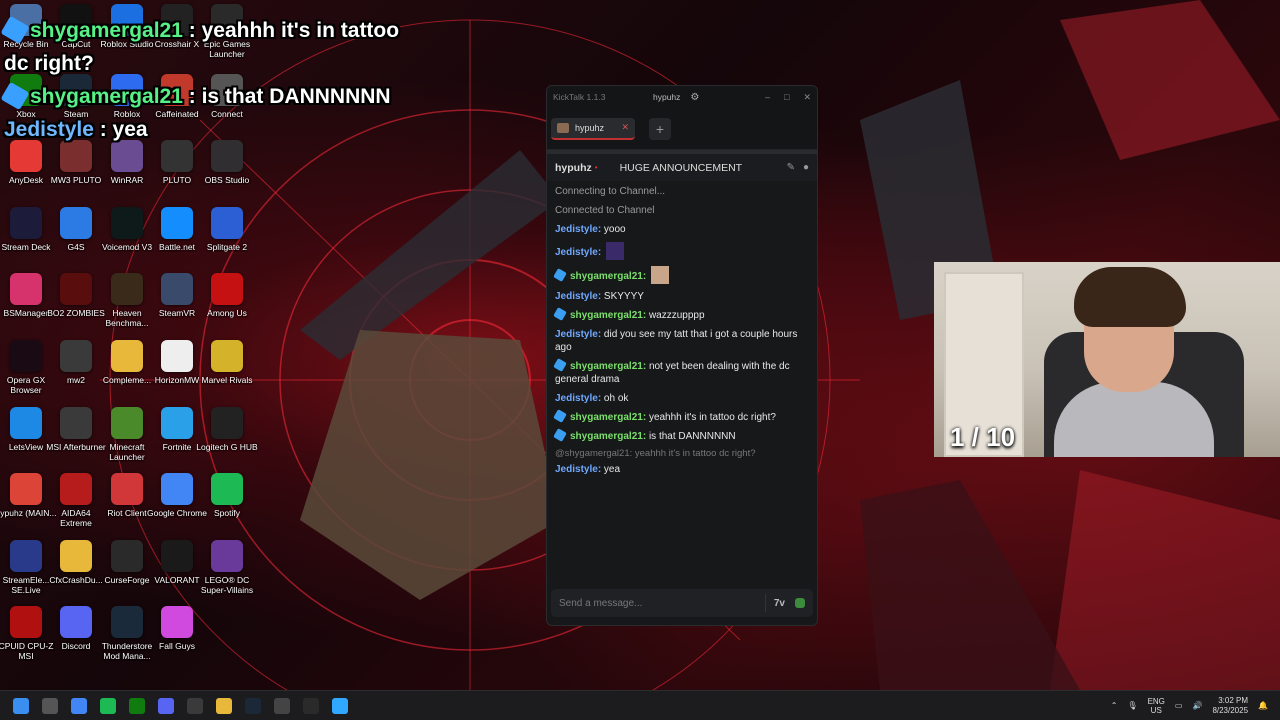  Describe the element at coordinates (786, 97) in the screenshot. I see `maximize-button: □` at that location.